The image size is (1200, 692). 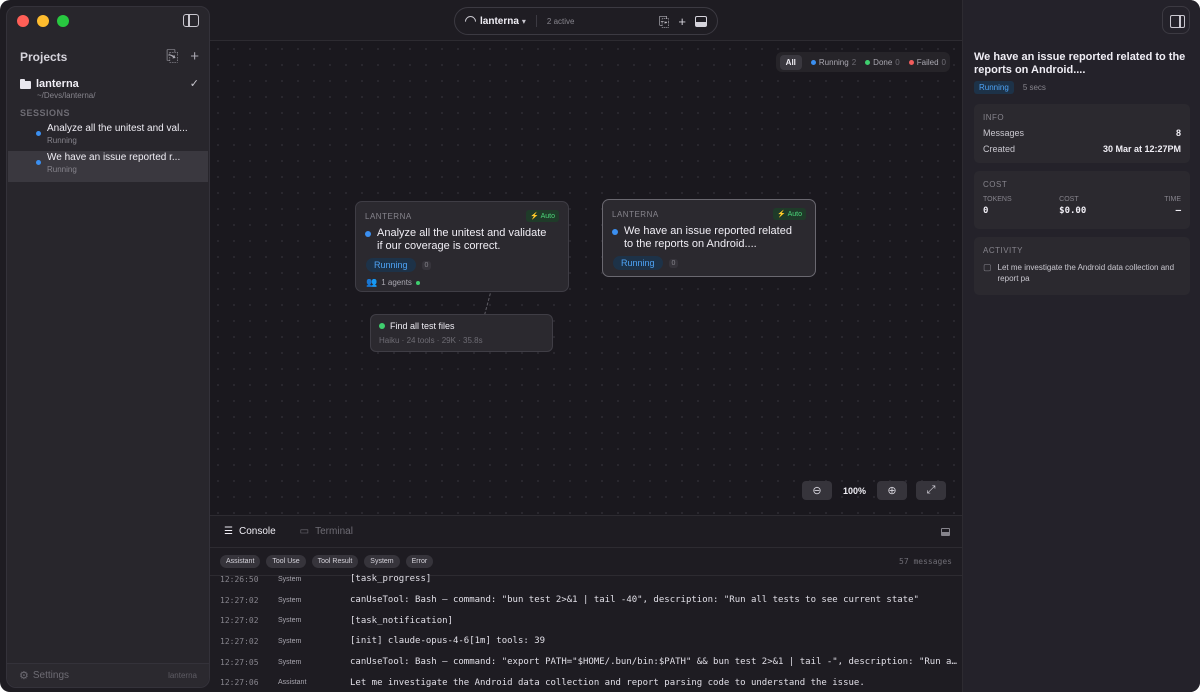 I want to click on filter-all: All, so click(x=790, y=62).